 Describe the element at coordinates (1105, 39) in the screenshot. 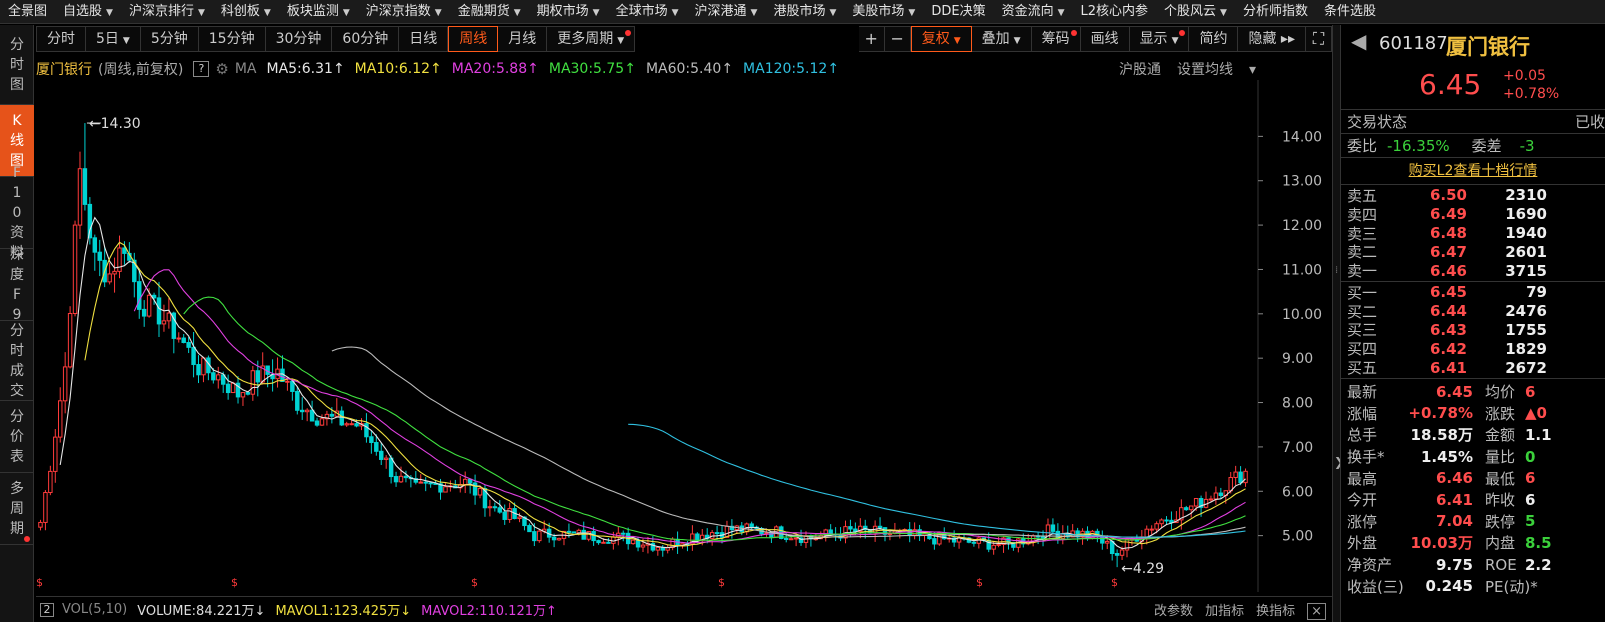

I see `chart-option-button: 画线` at that location.